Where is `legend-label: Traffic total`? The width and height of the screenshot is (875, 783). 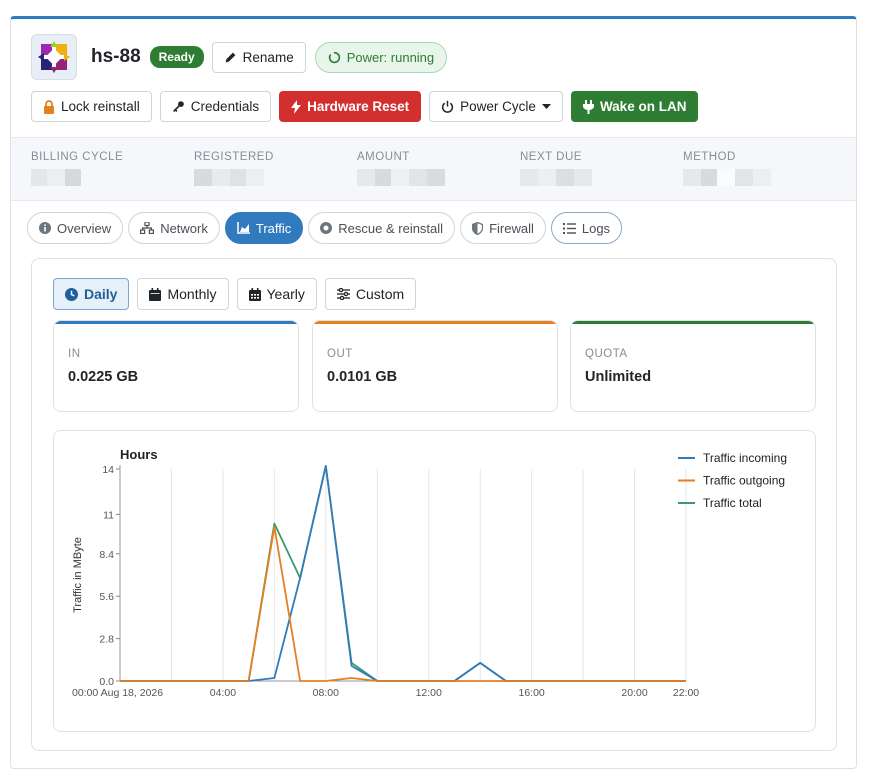
legend-label: Traffic total is located at coordinates (732, 503).